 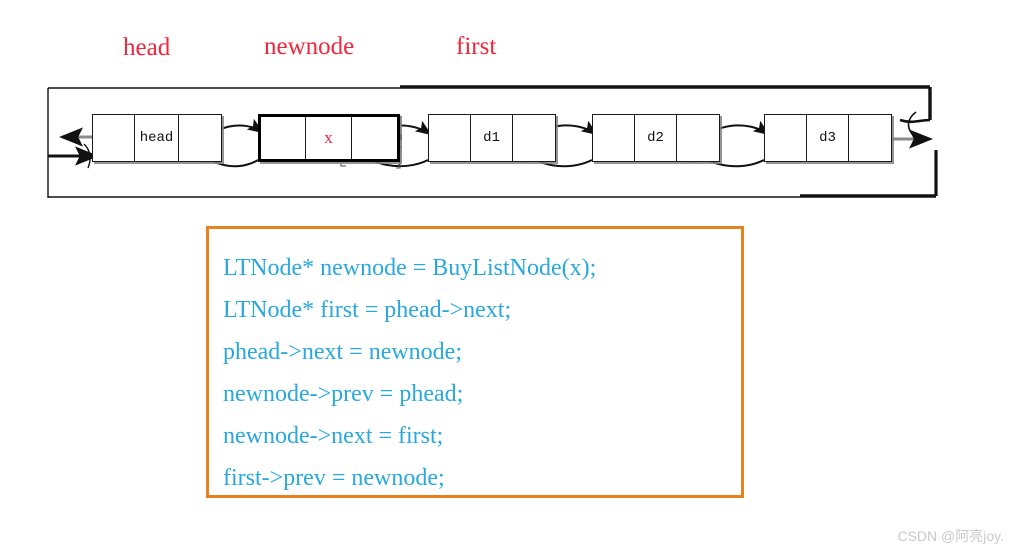 I want to click on list-node-d3: d3, so click(x=828, y=138).